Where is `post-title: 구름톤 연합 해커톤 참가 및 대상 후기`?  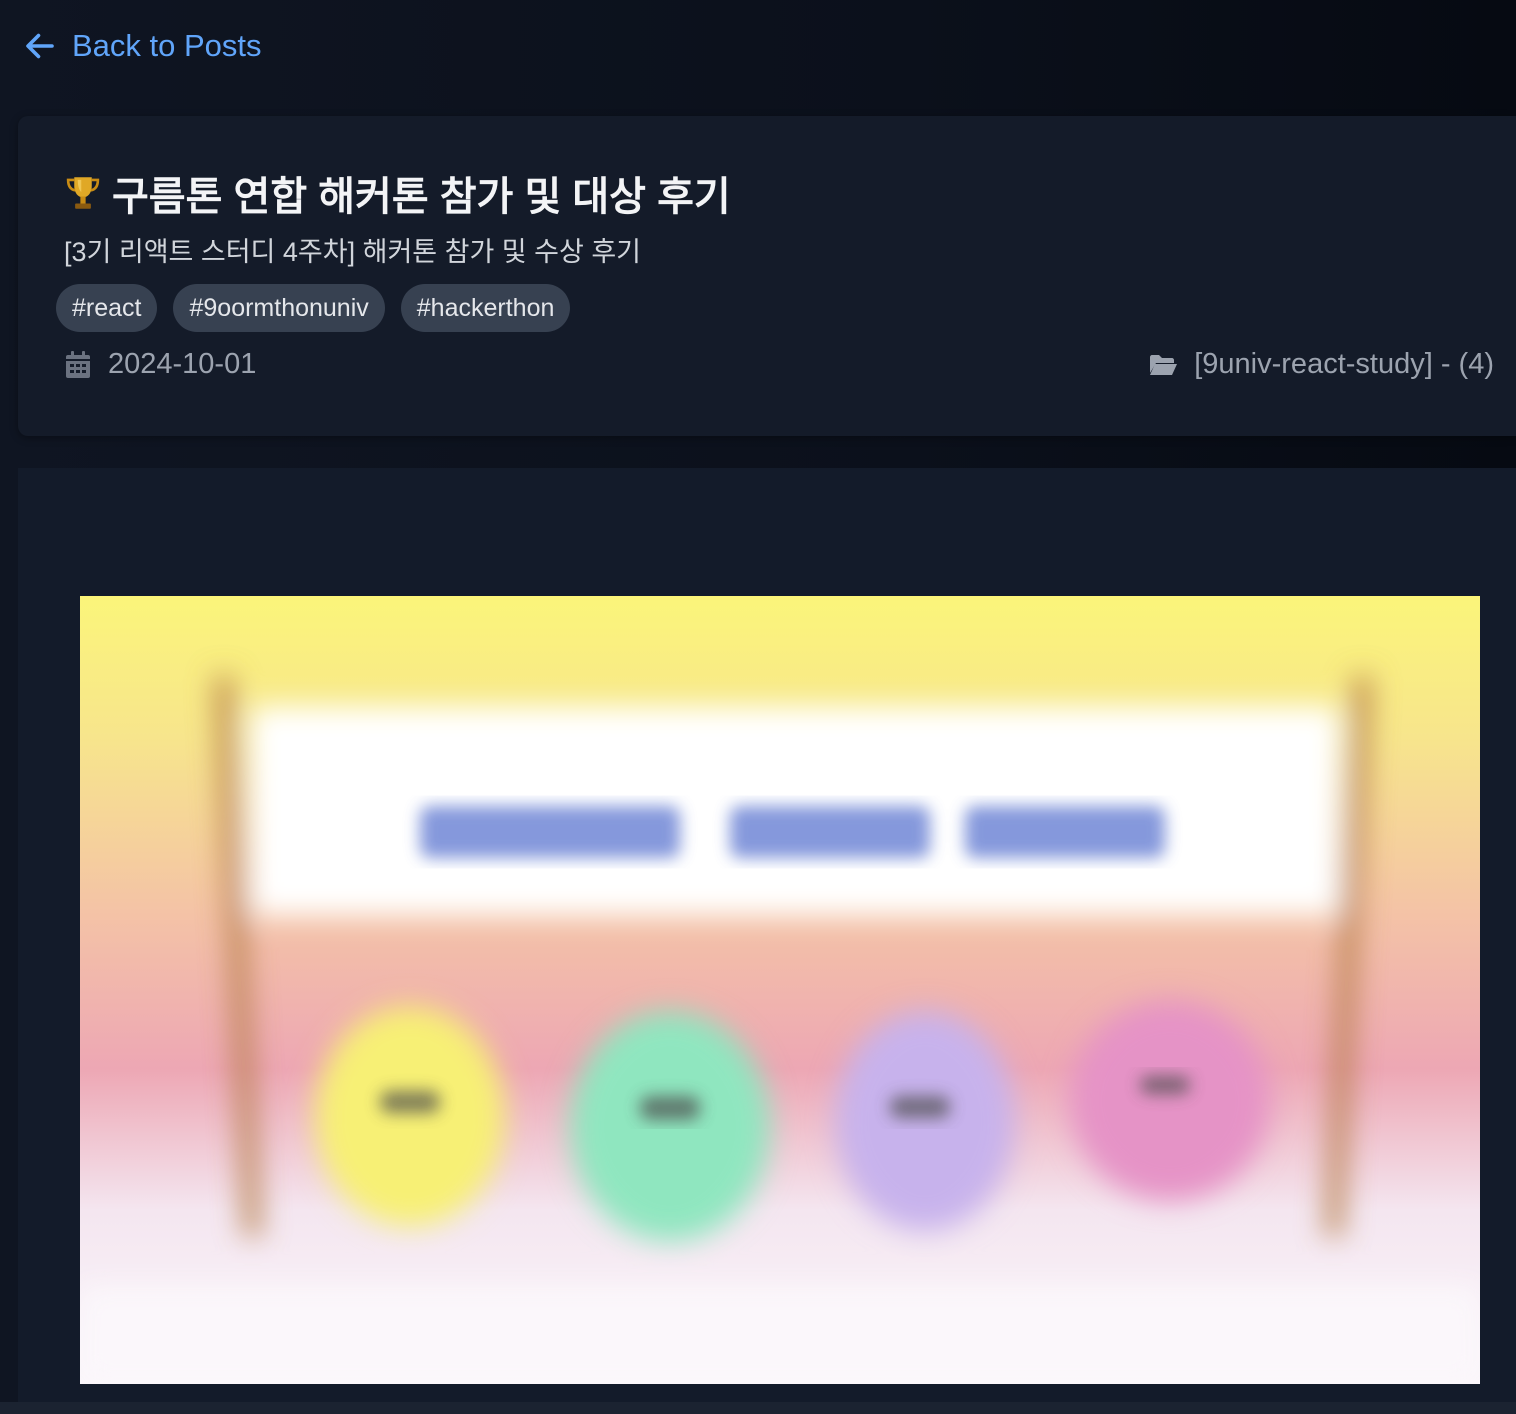 post-title: 구름톤 연합 해커톤 참가 및 대상 후기 is located at coordinates (396, 193).